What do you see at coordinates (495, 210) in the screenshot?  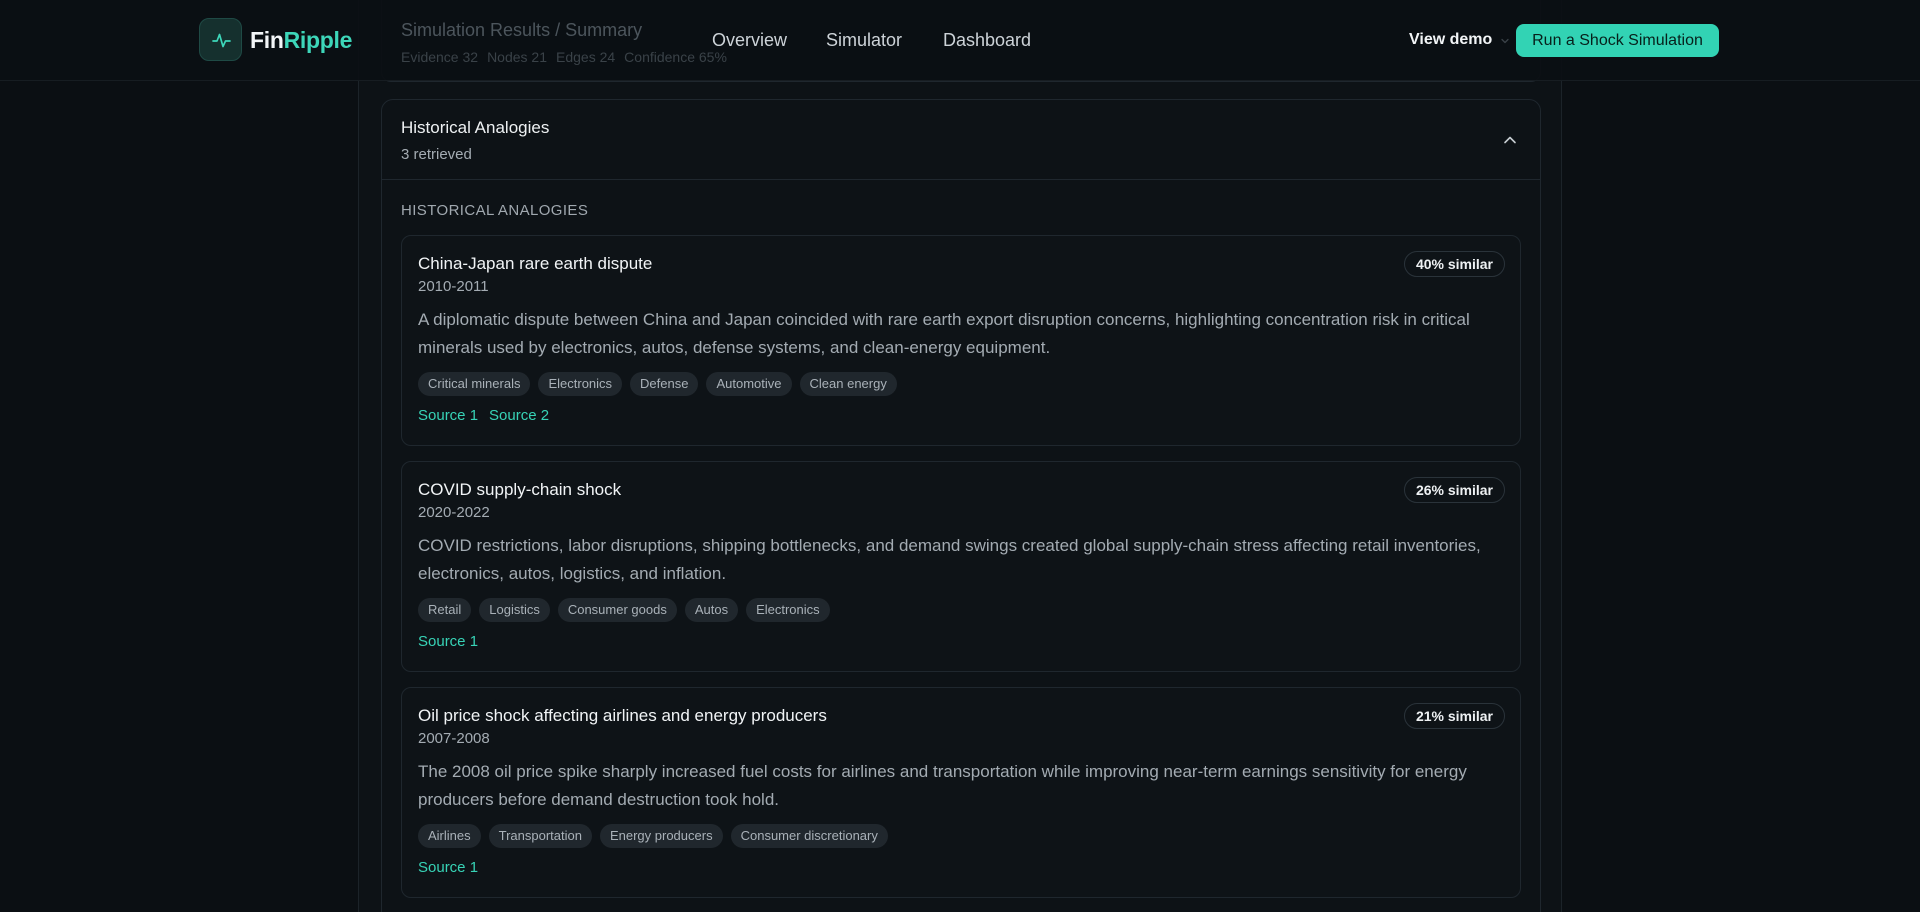 I see `section-label: HISTORICAL ANALOGIES` at bounding box center [495, 210].